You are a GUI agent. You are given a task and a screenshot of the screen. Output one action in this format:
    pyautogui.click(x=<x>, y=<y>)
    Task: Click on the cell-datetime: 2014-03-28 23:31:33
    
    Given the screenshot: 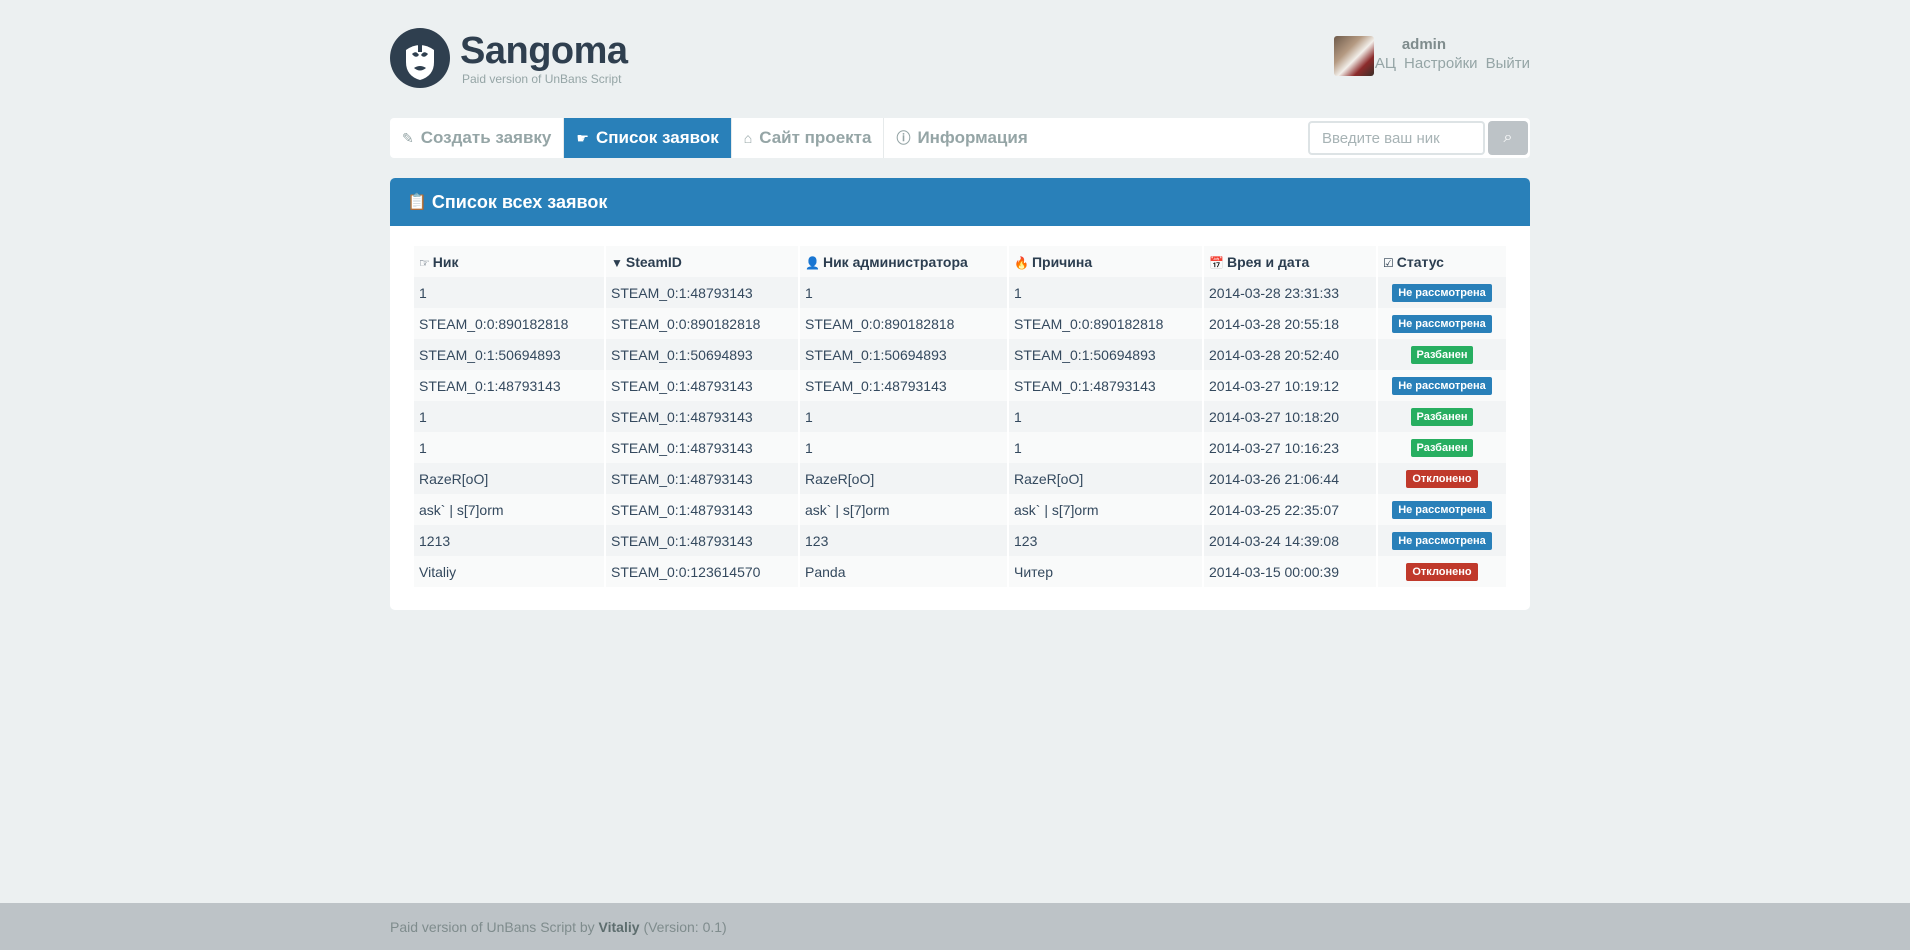 What is the action you would take?
    pyautogui.click(x=1290, y=292)
    